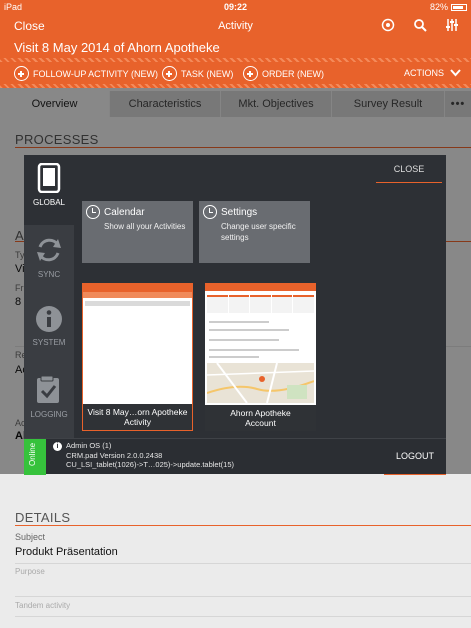 This screenshot has width=471, height=628. I want to click on stripe-divider, so click(235, 60).